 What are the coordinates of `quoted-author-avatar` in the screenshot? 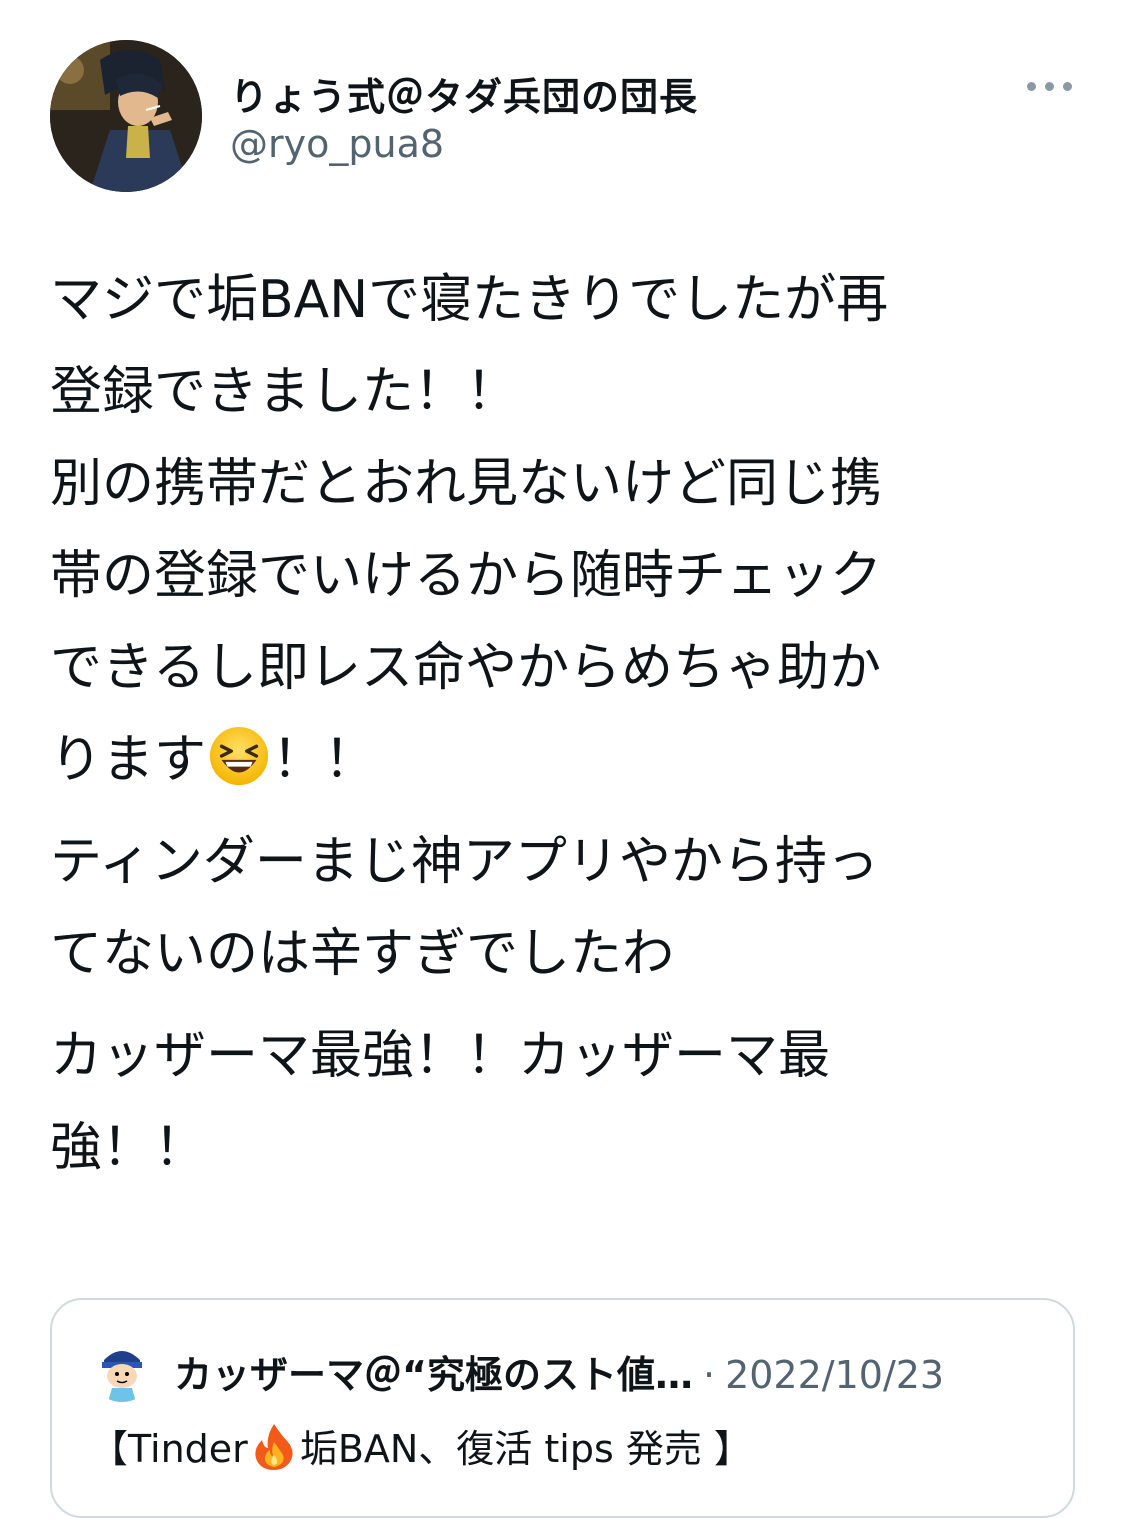 It's located at (122, 1370).